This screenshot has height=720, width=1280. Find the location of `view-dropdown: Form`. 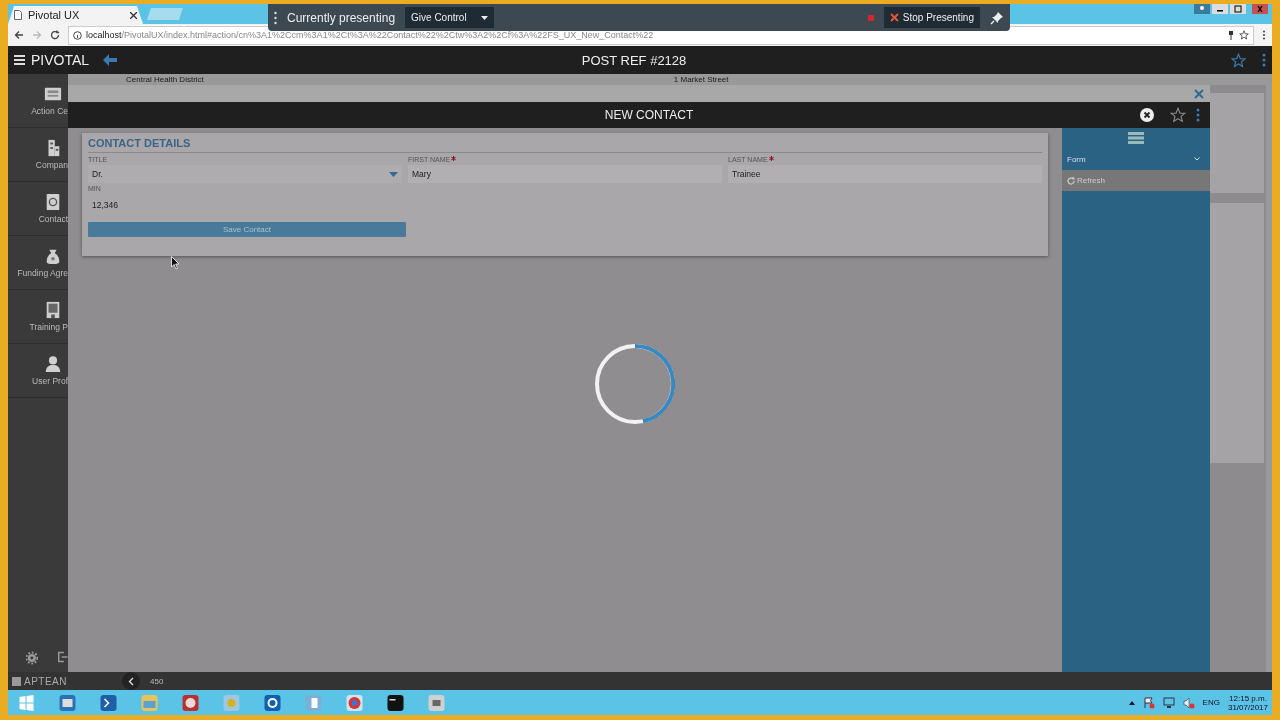

view-dropdown: Form is located at coordinates (1136, 159).